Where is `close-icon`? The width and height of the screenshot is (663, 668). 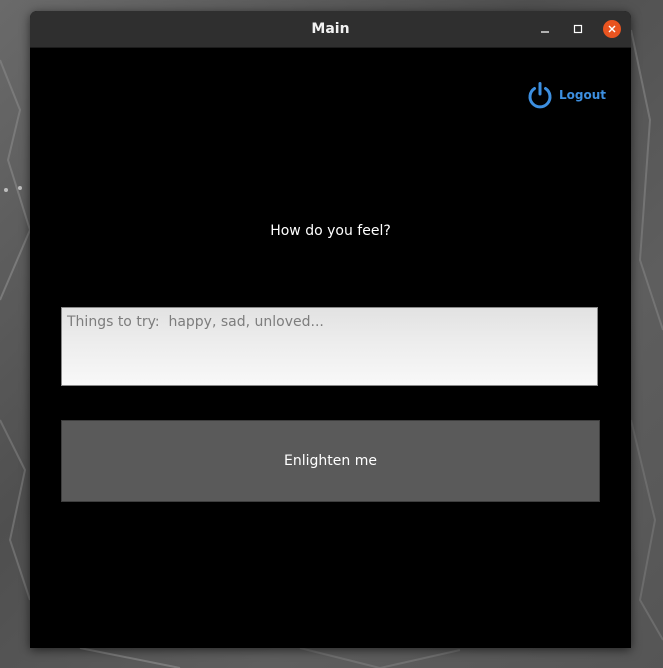
close-icon is located at coordinates (612, 29).